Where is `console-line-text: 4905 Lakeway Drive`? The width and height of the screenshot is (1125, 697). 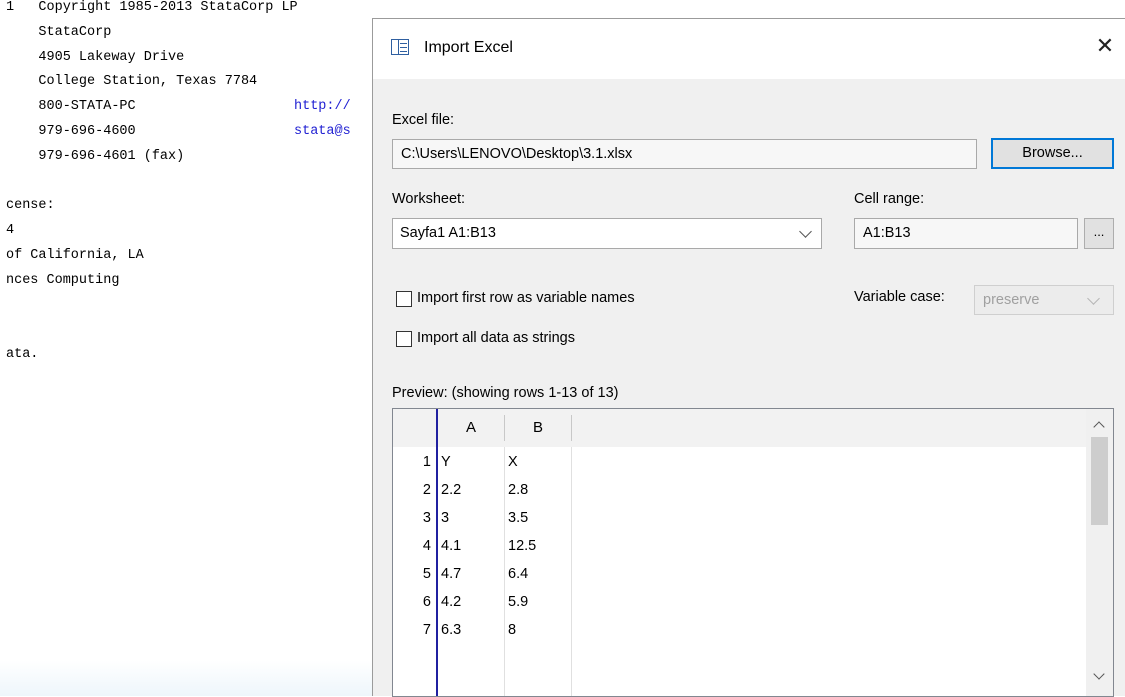 console-line-text: 4905 Lakeway Drive is located at coordinates (95, 57).